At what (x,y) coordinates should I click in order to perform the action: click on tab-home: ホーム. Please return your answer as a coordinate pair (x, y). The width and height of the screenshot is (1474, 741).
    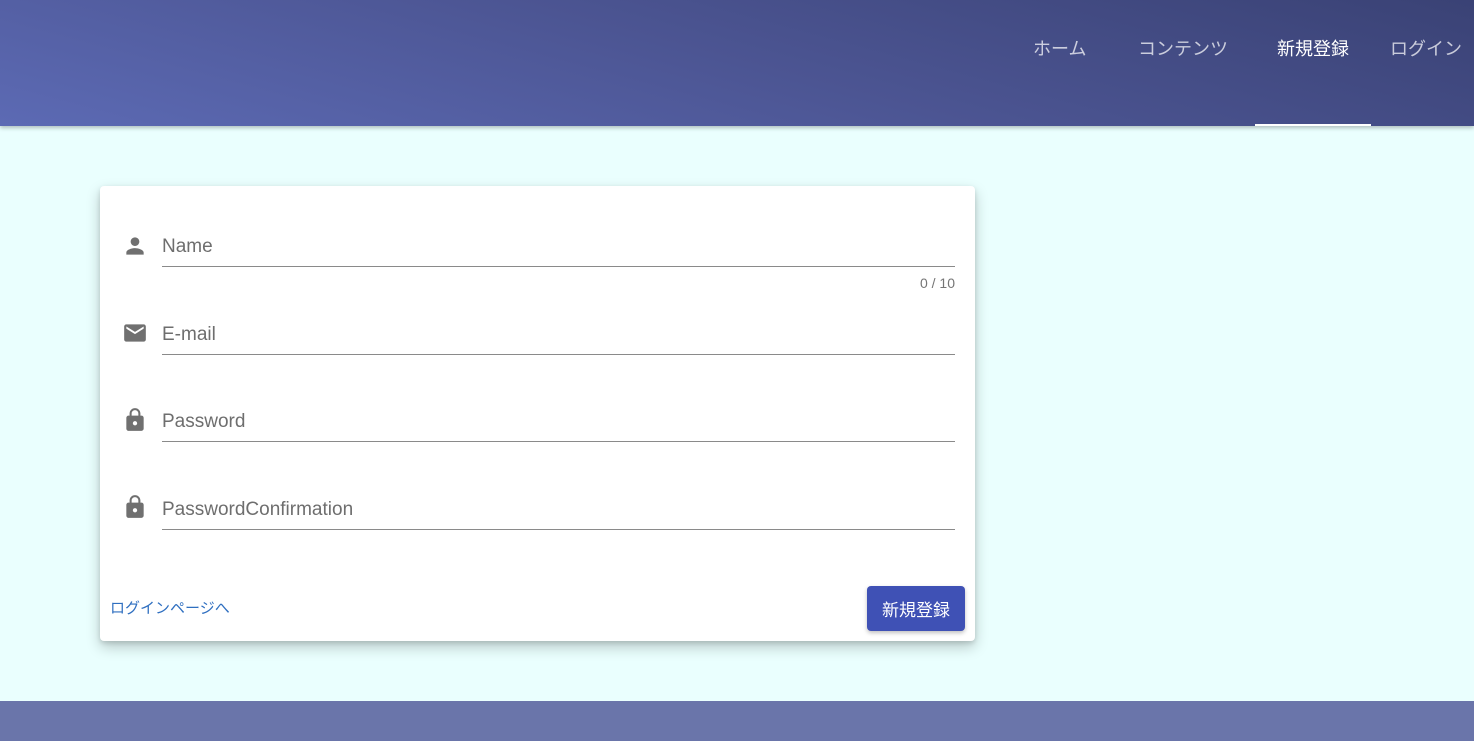
    Looking at the image, I should click on (1059, 63).